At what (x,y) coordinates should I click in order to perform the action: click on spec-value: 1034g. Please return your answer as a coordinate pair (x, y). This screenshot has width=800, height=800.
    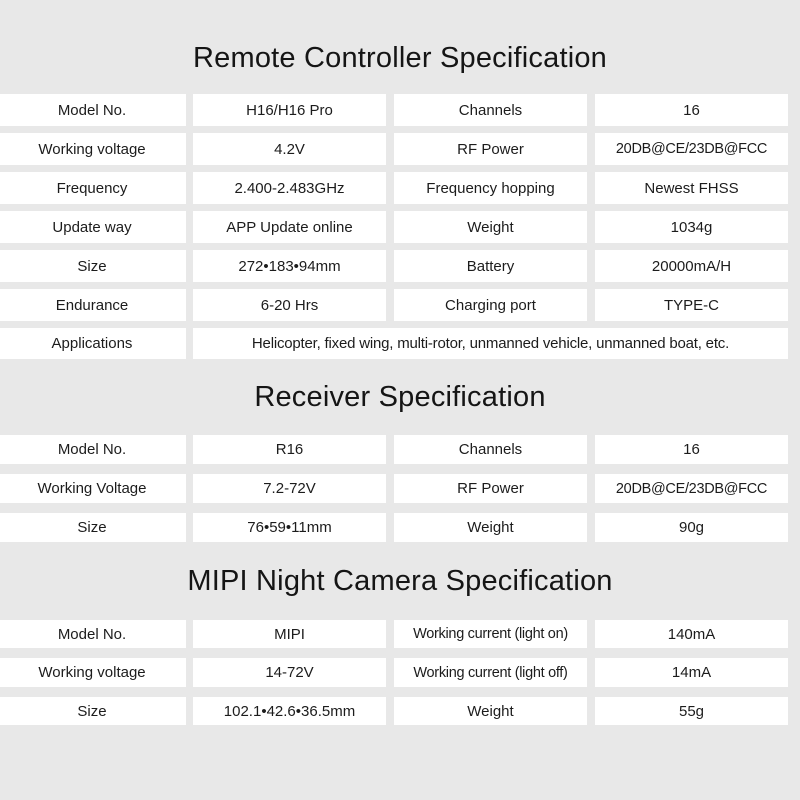
    Looking at the image, I should click on (691, 227).